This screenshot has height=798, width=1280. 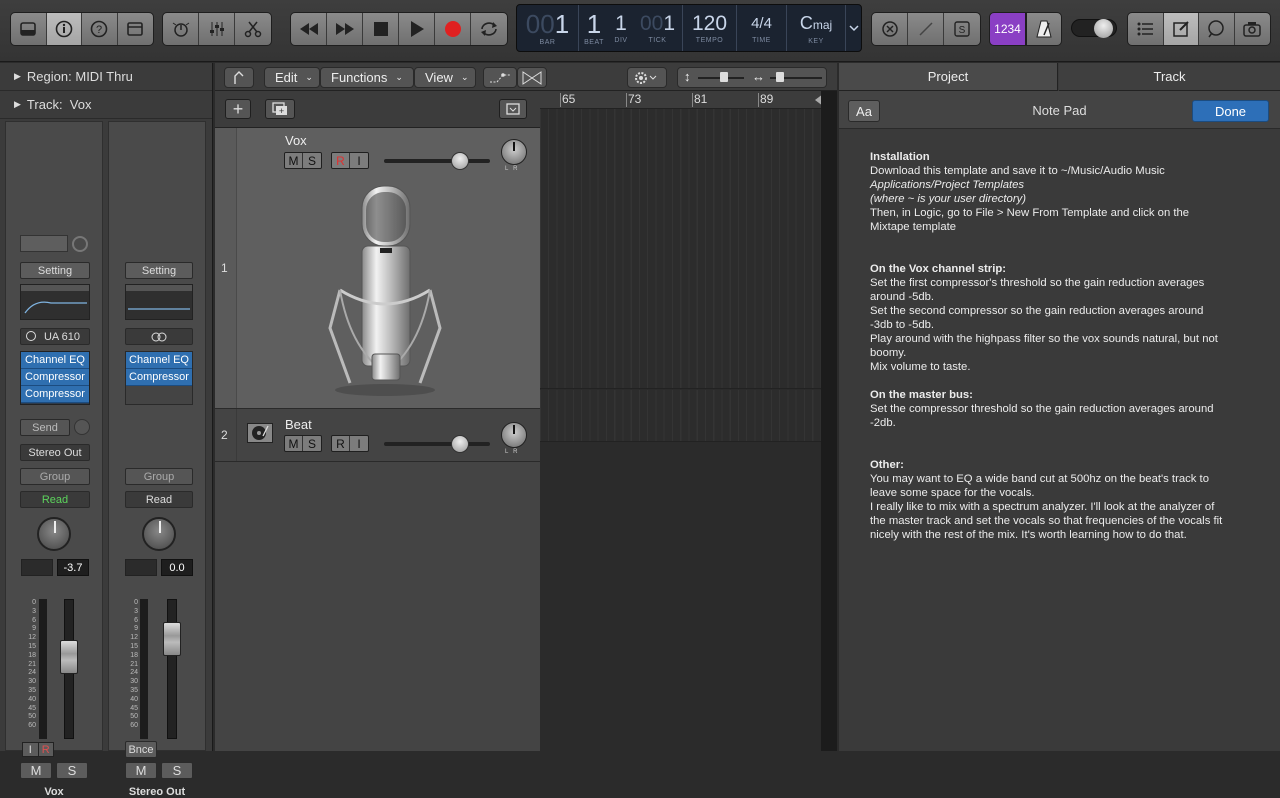 I want to click on metronome-icon, so click(x=1044, y=29).